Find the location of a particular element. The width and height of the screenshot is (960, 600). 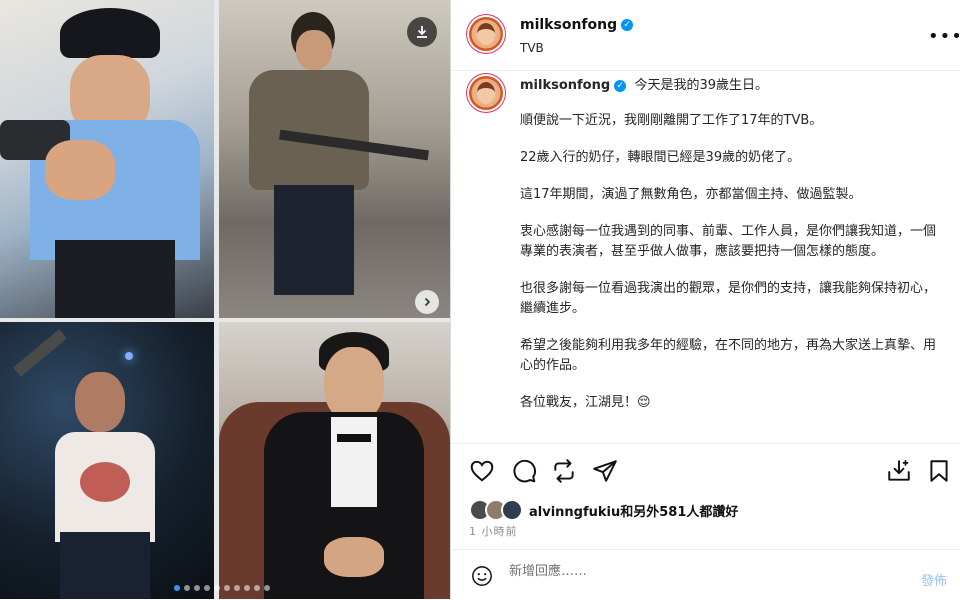

action-bar is located at coordinates (705, 471).